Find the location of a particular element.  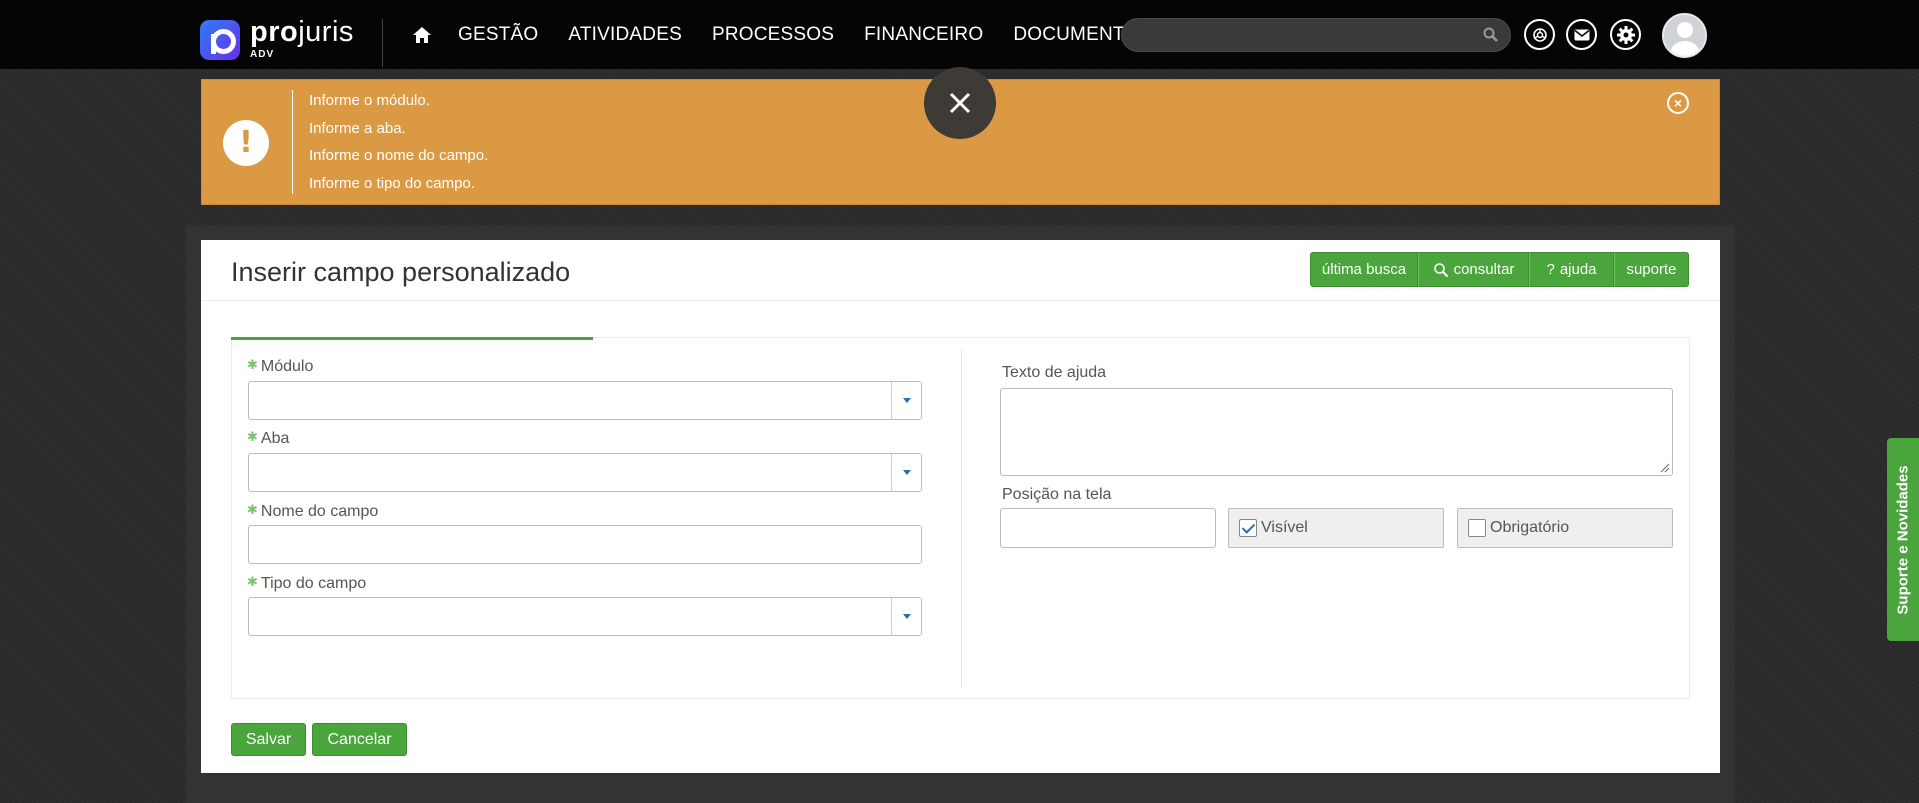

close-icon is located at coordinates (960, 103).